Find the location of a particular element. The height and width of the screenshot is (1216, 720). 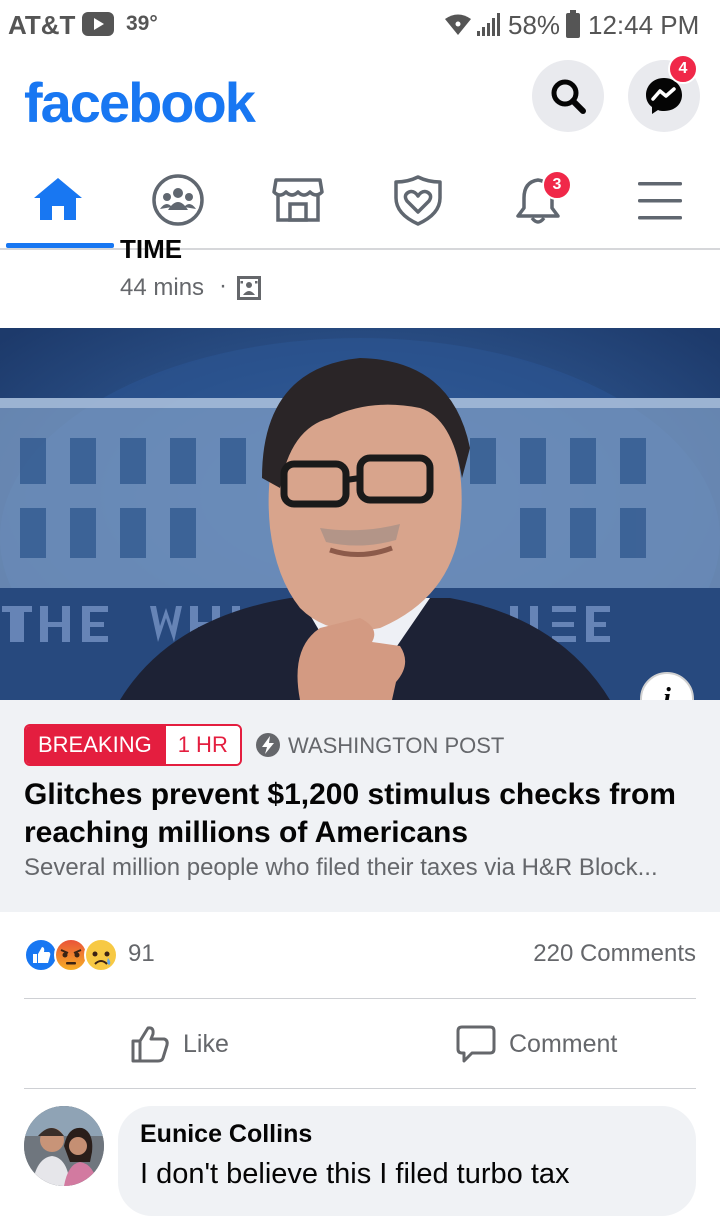

like-reaction-icon is located at coordinates (41, 955).